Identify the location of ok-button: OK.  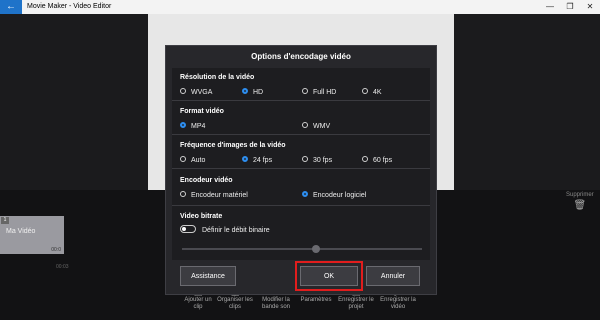
(329, 276).